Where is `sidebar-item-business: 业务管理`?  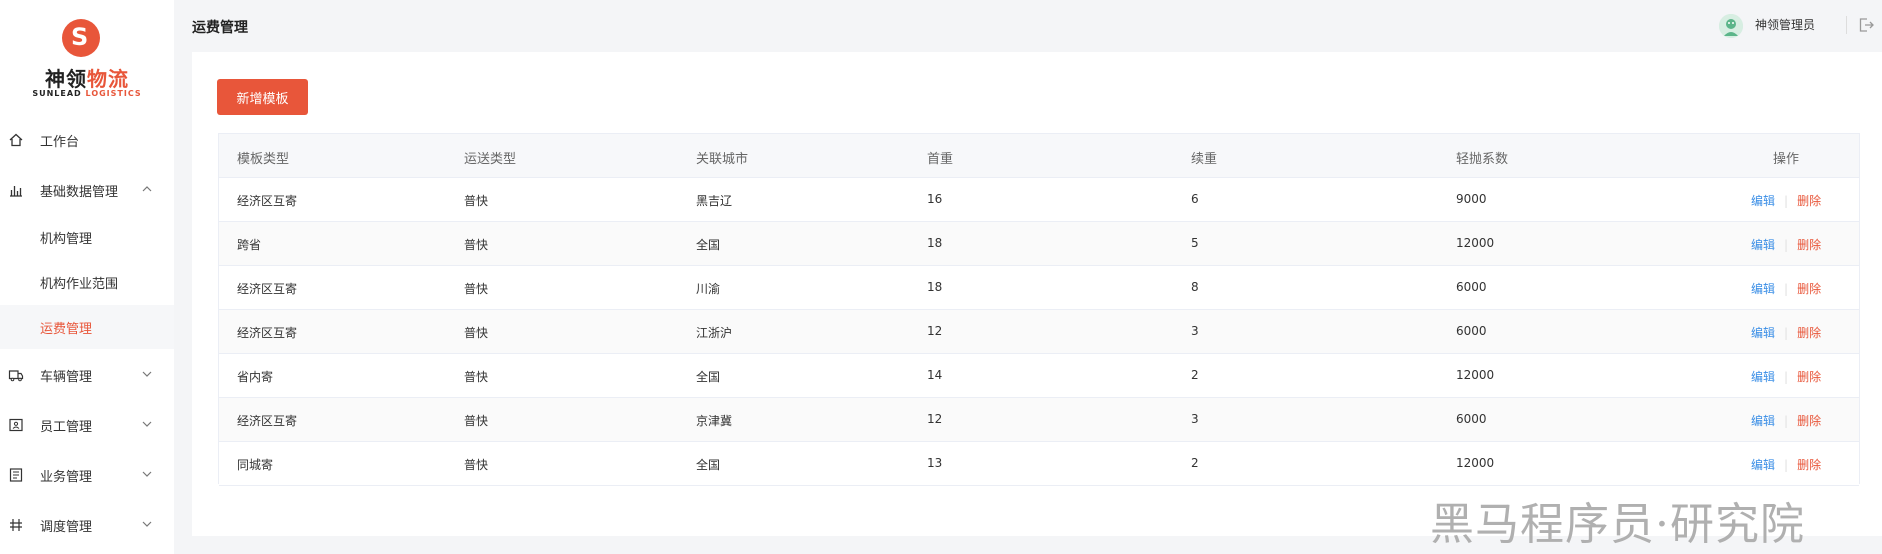
sidebar-item-business: 业务管理 is located at coordinates (87, 475).